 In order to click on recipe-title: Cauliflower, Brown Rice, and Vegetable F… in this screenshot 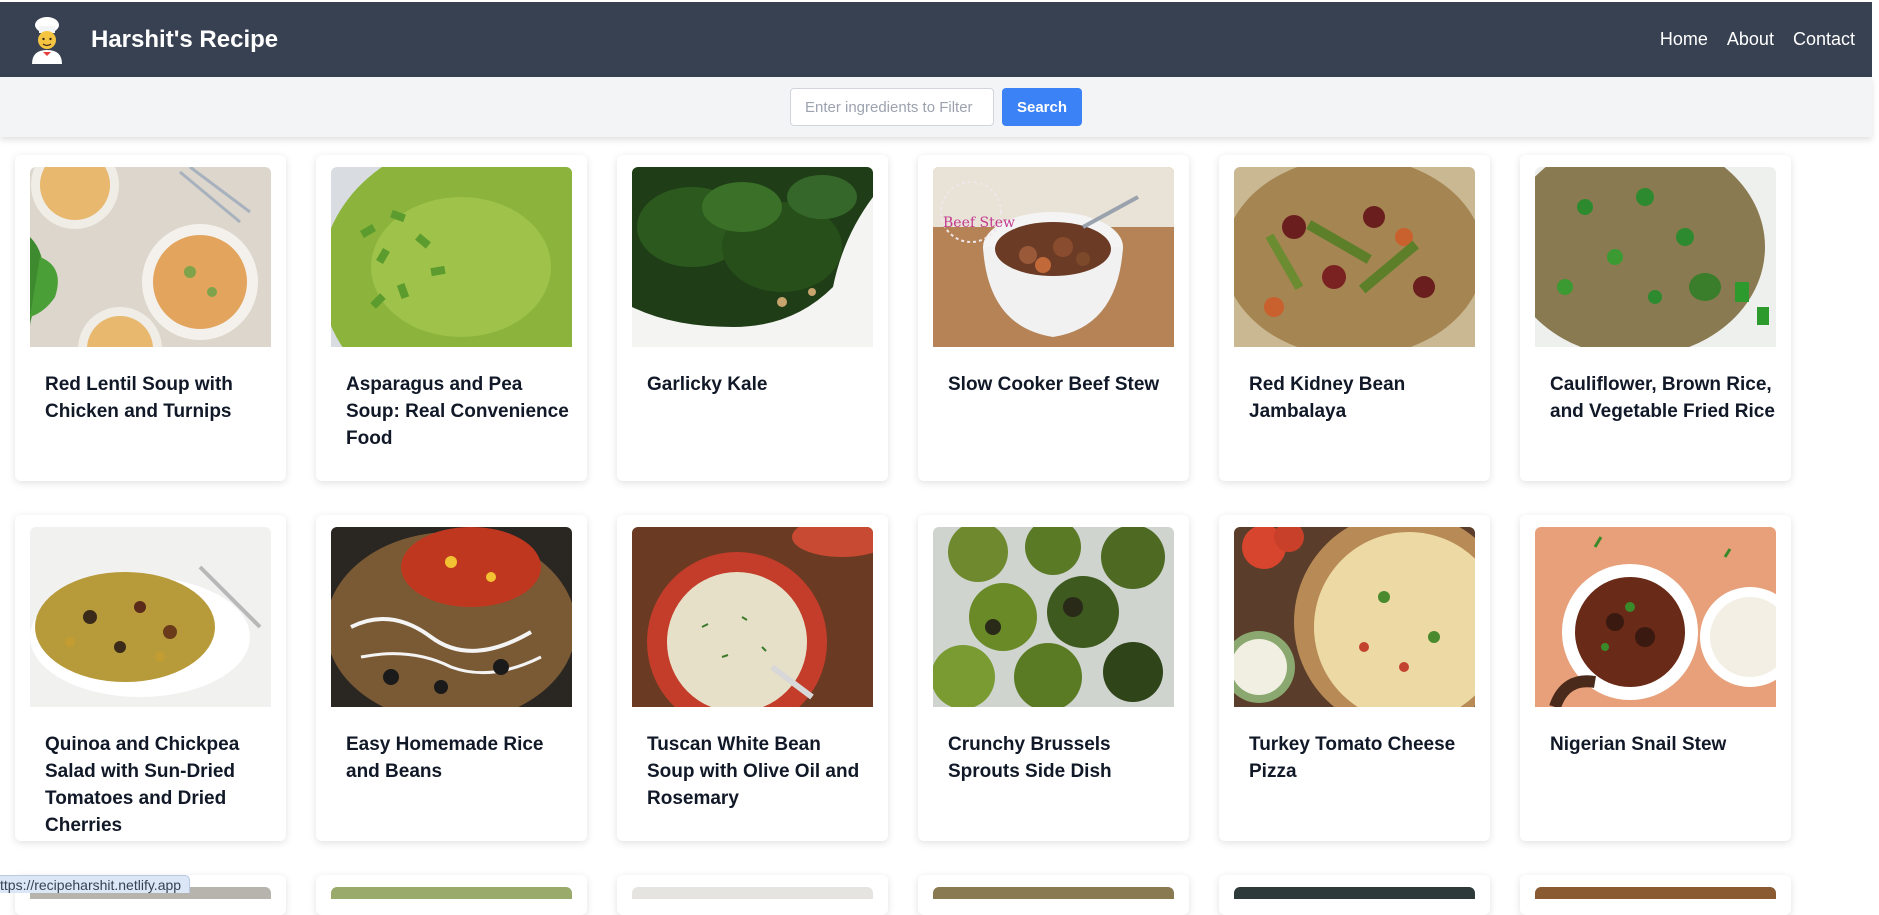, I will do `click(1662, 398)`.